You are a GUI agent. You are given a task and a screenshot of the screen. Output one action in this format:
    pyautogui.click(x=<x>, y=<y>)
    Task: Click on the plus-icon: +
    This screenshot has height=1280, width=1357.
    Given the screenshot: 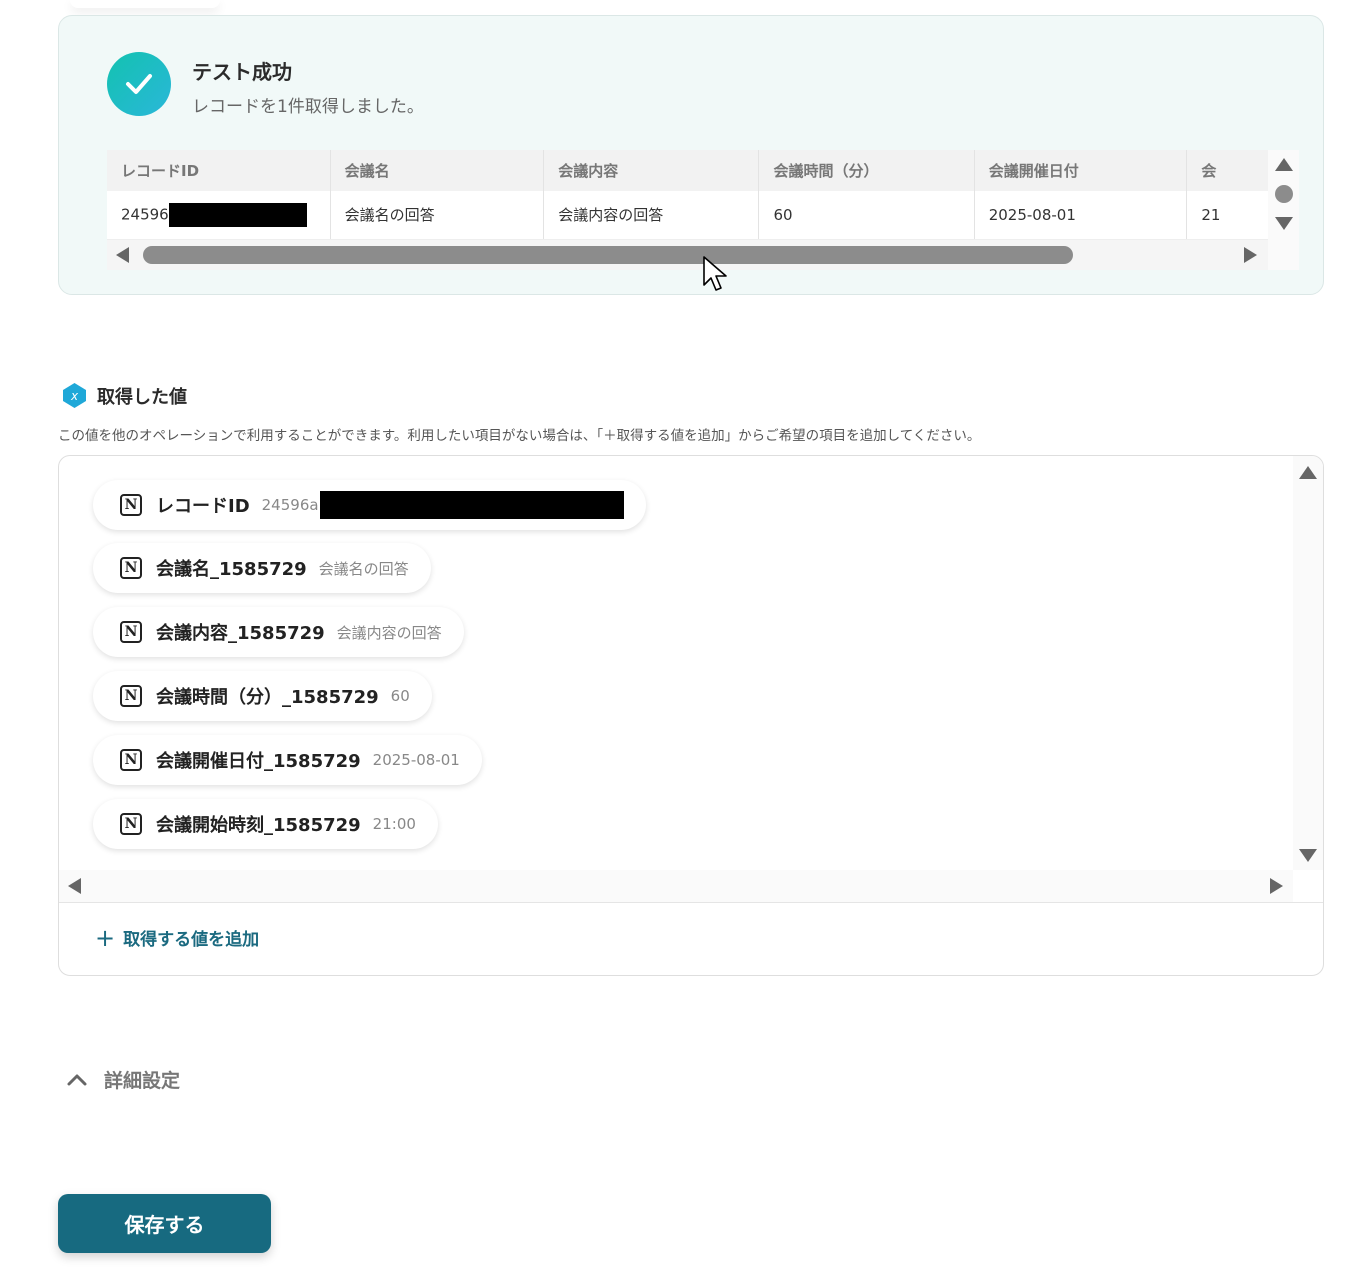 What is the action you would take?
    pyautogui.click(x=105, y=937)
    